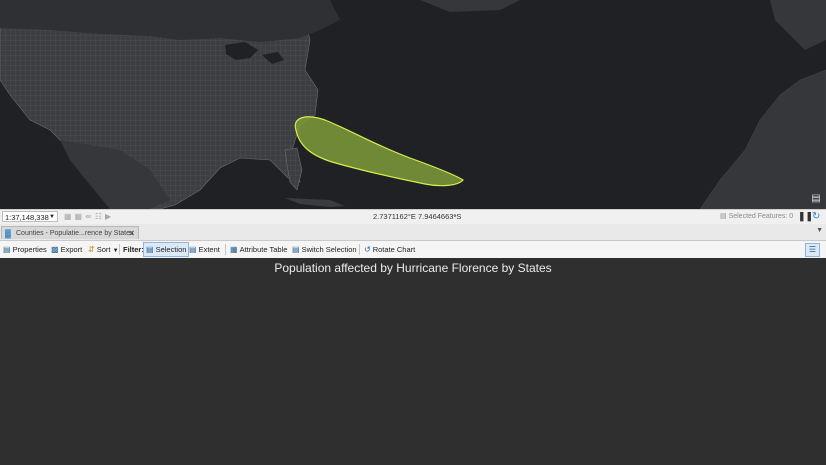 This screenshot has width=826, height=465. I want to click on rotate-chart-icon: ↺, so click(367, 249).